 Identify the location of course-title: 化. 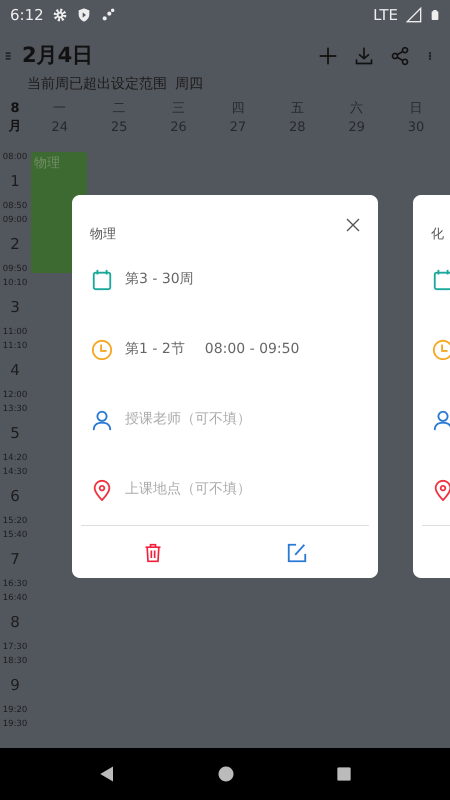
(437, 235).